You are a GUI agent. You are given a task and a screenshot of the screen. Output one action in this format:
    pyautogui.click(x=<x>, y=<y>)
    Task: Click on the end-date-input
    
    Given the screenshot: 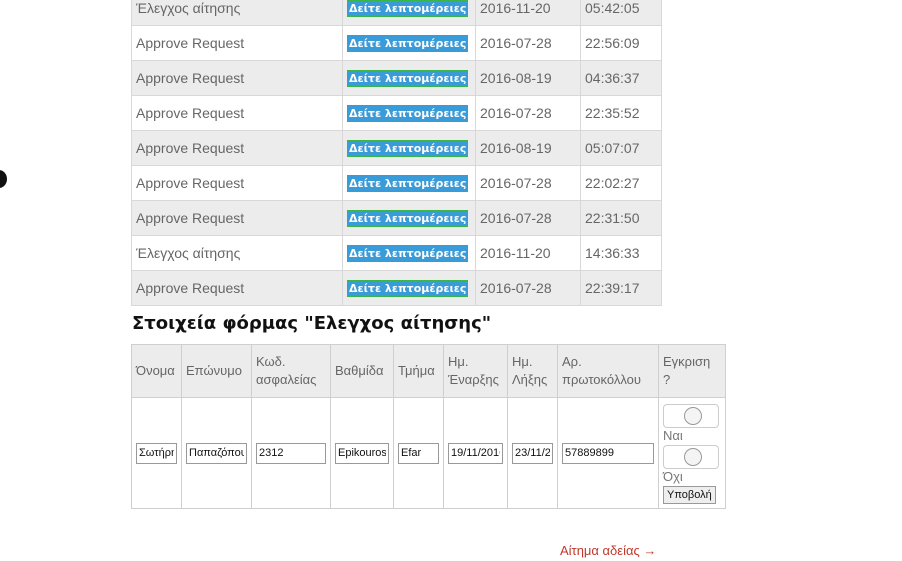 What is the action you would take?
    pyautogui.click(x=532, y=453)
    